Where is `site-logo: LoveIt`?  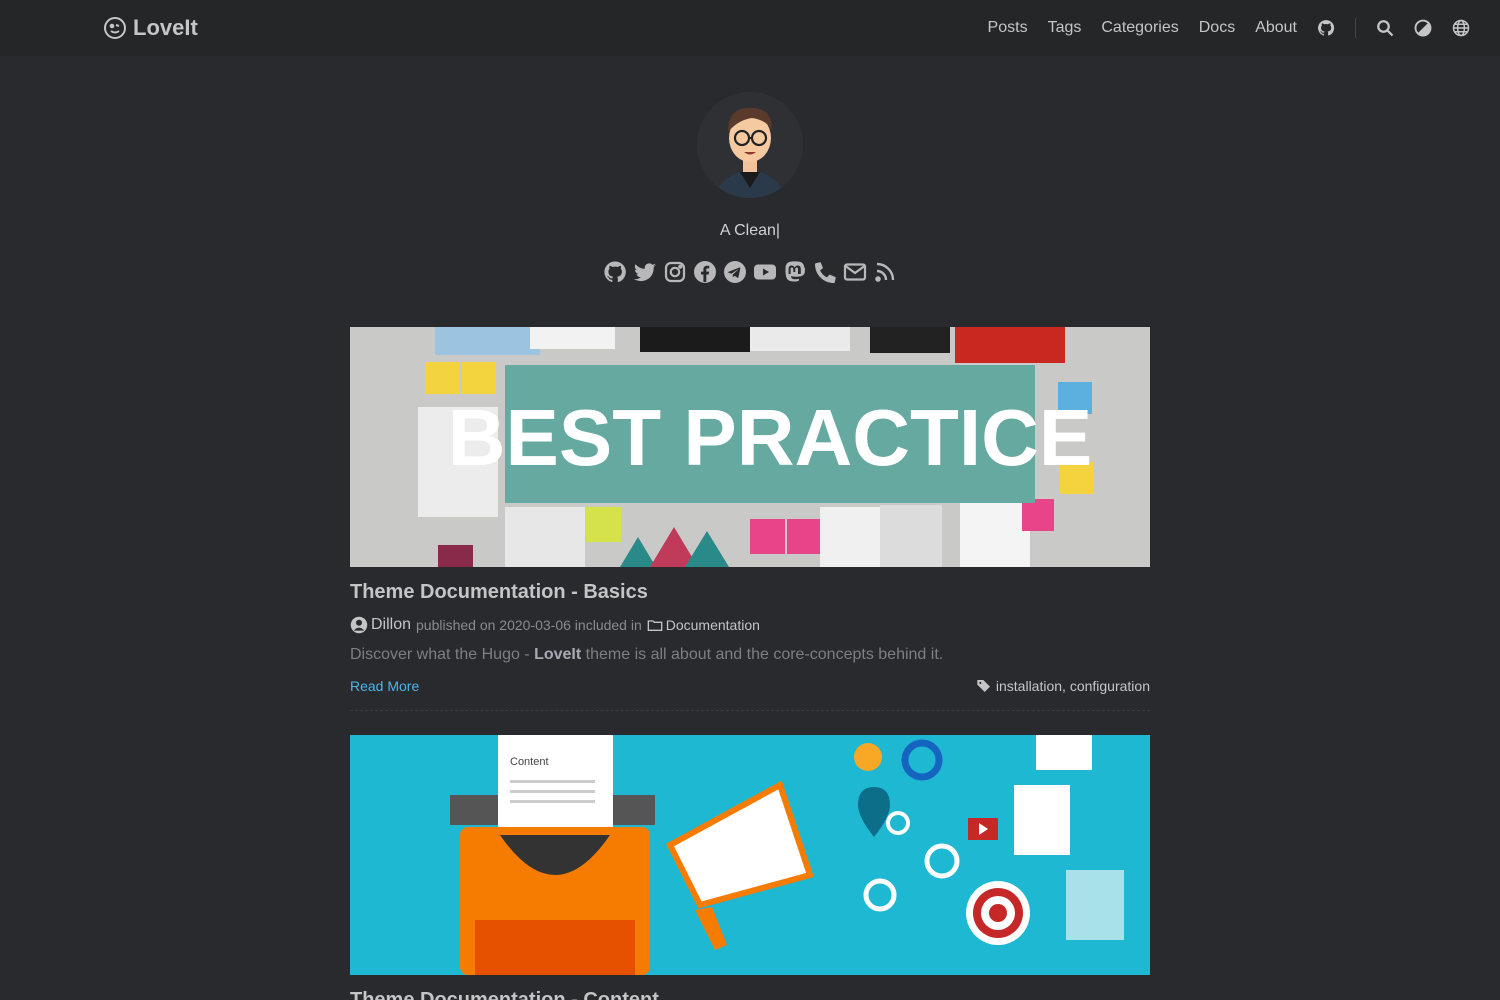 site-logo: LoveIt is located at coordinates (150, 28).